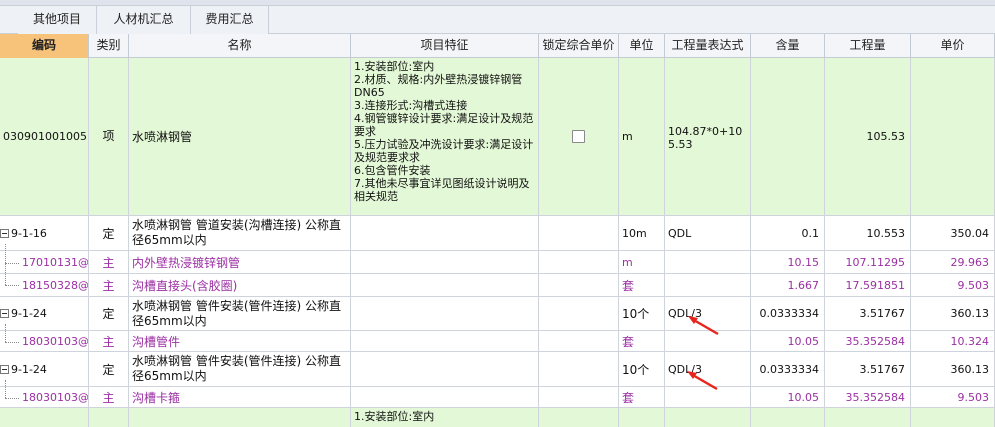 Image resolution: width=995 pixels, height=427 pixels. What do you see at coordinates (230, 20) in the screenshot?
I see `tab-cost-summary: 费用汇总` at bounding box center [230, 20].